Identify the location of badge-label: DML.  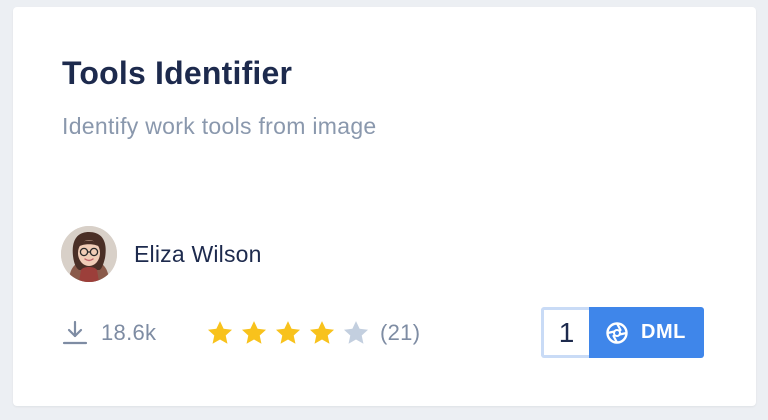
(663, 332).